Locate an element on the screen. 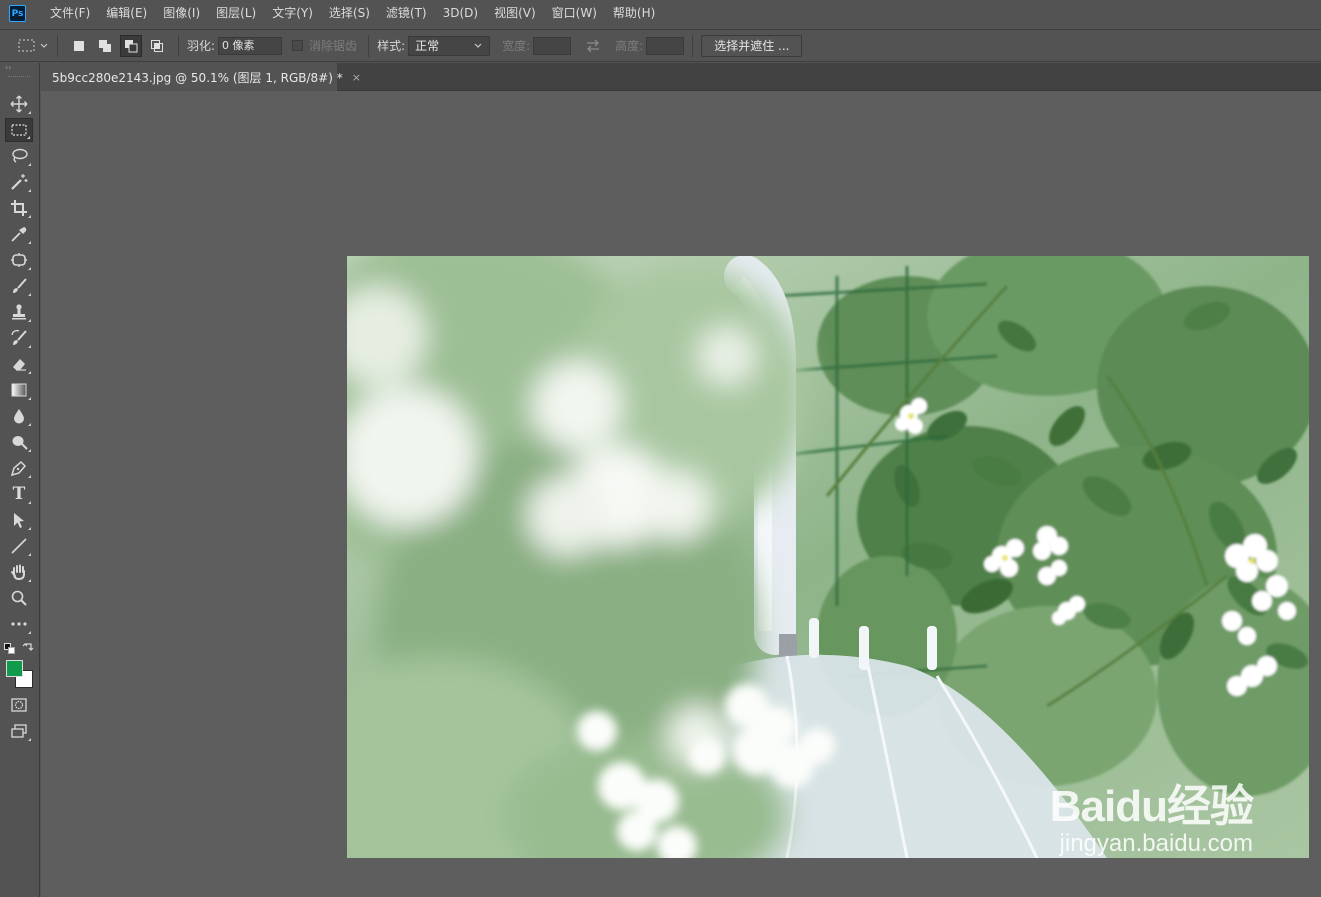  quick-mask-icon is located at coordinates (19, 705).